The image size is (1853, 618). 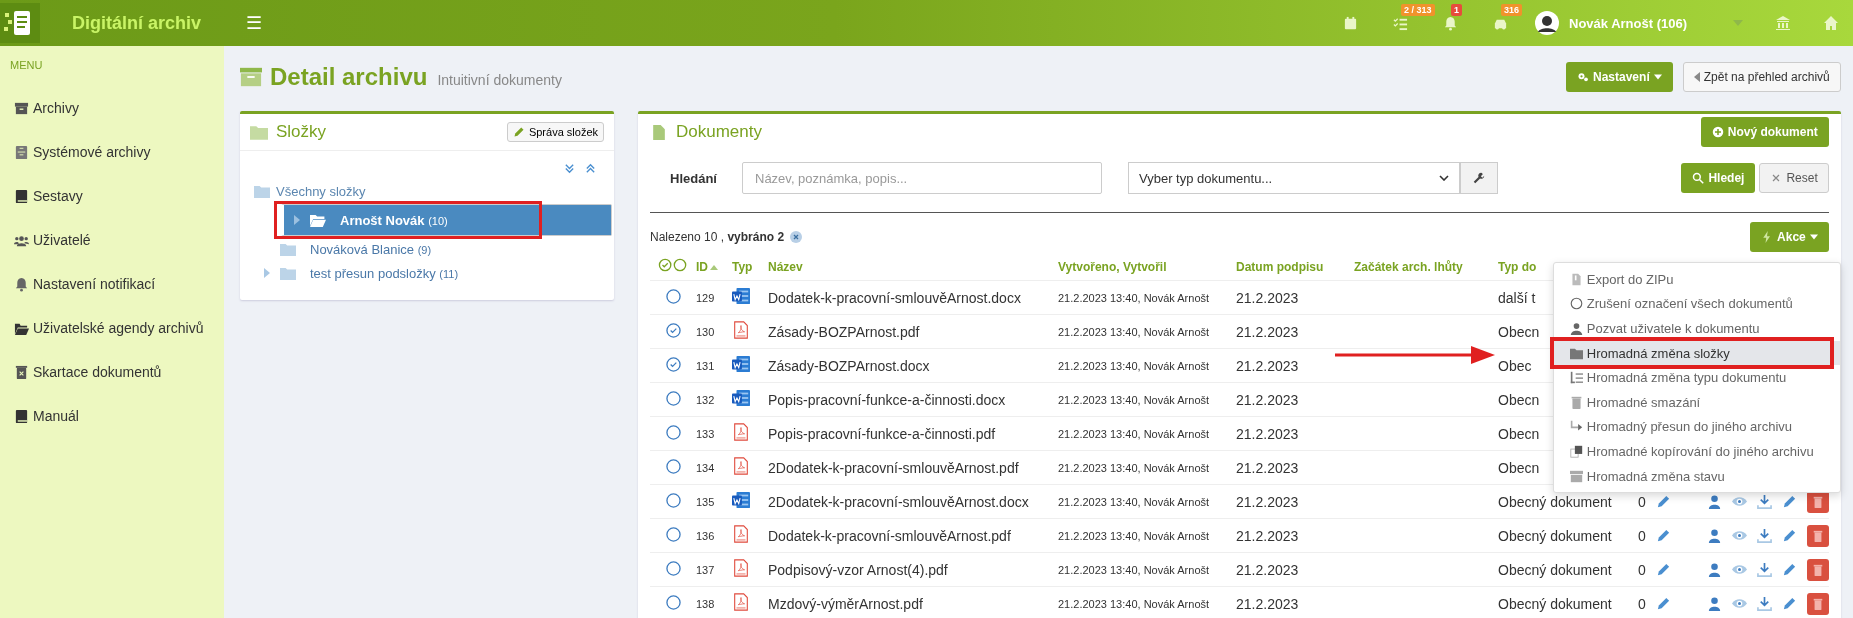 What do you see at coordinates (1696, 451) in the screenshot?
I see `menu-item: Hromadné kopírování do jiného archivu` at bounding box center [1696, 451].